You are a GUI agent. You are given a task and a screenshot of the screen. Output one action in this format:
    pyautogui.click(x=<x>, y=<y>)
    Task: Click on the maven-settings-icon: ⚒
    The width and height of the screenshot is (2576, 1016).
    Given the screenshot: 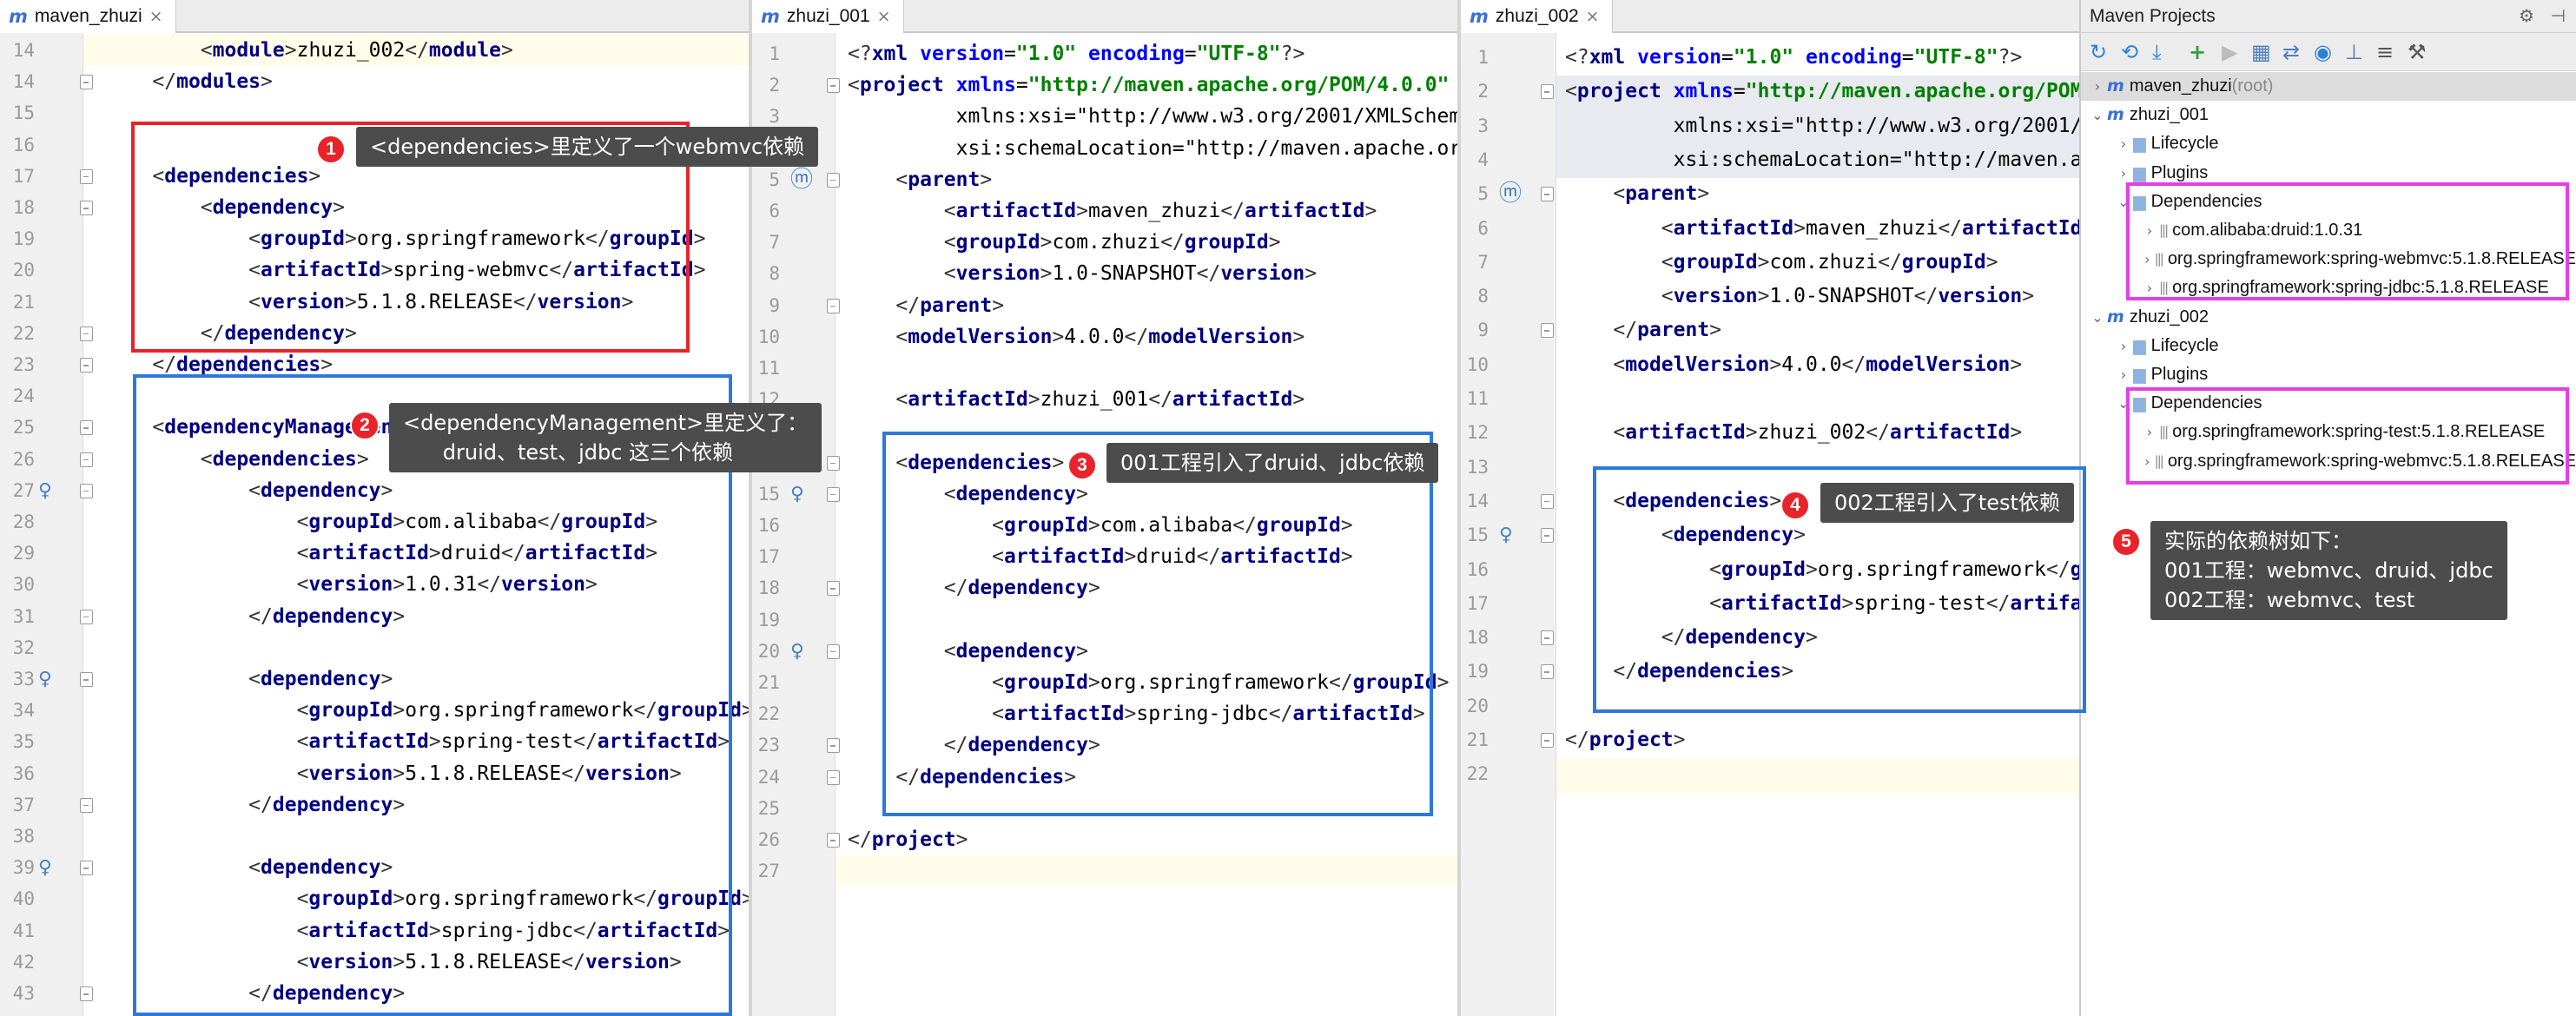 What is the action you would take?
    pyautogui.click(x=2417, y=52)
    